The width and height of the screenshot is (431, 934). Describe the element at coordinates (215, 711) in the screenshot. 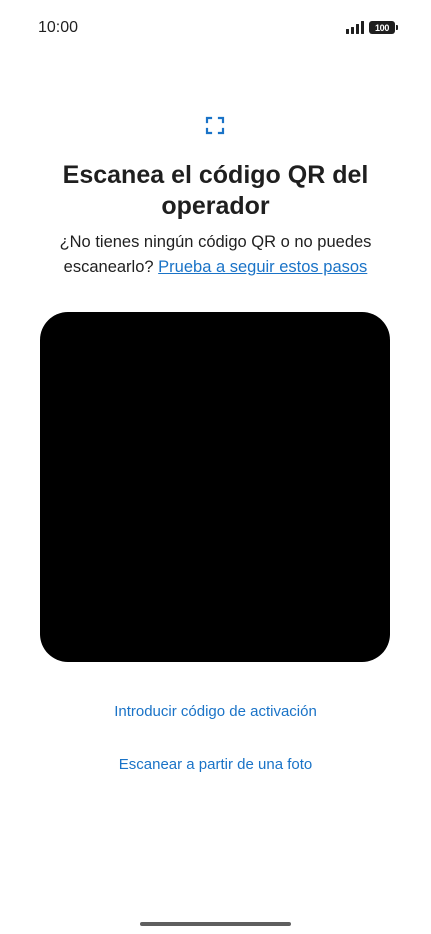

I see `enter-activation-code-button: Introducir código de activación` at that location.